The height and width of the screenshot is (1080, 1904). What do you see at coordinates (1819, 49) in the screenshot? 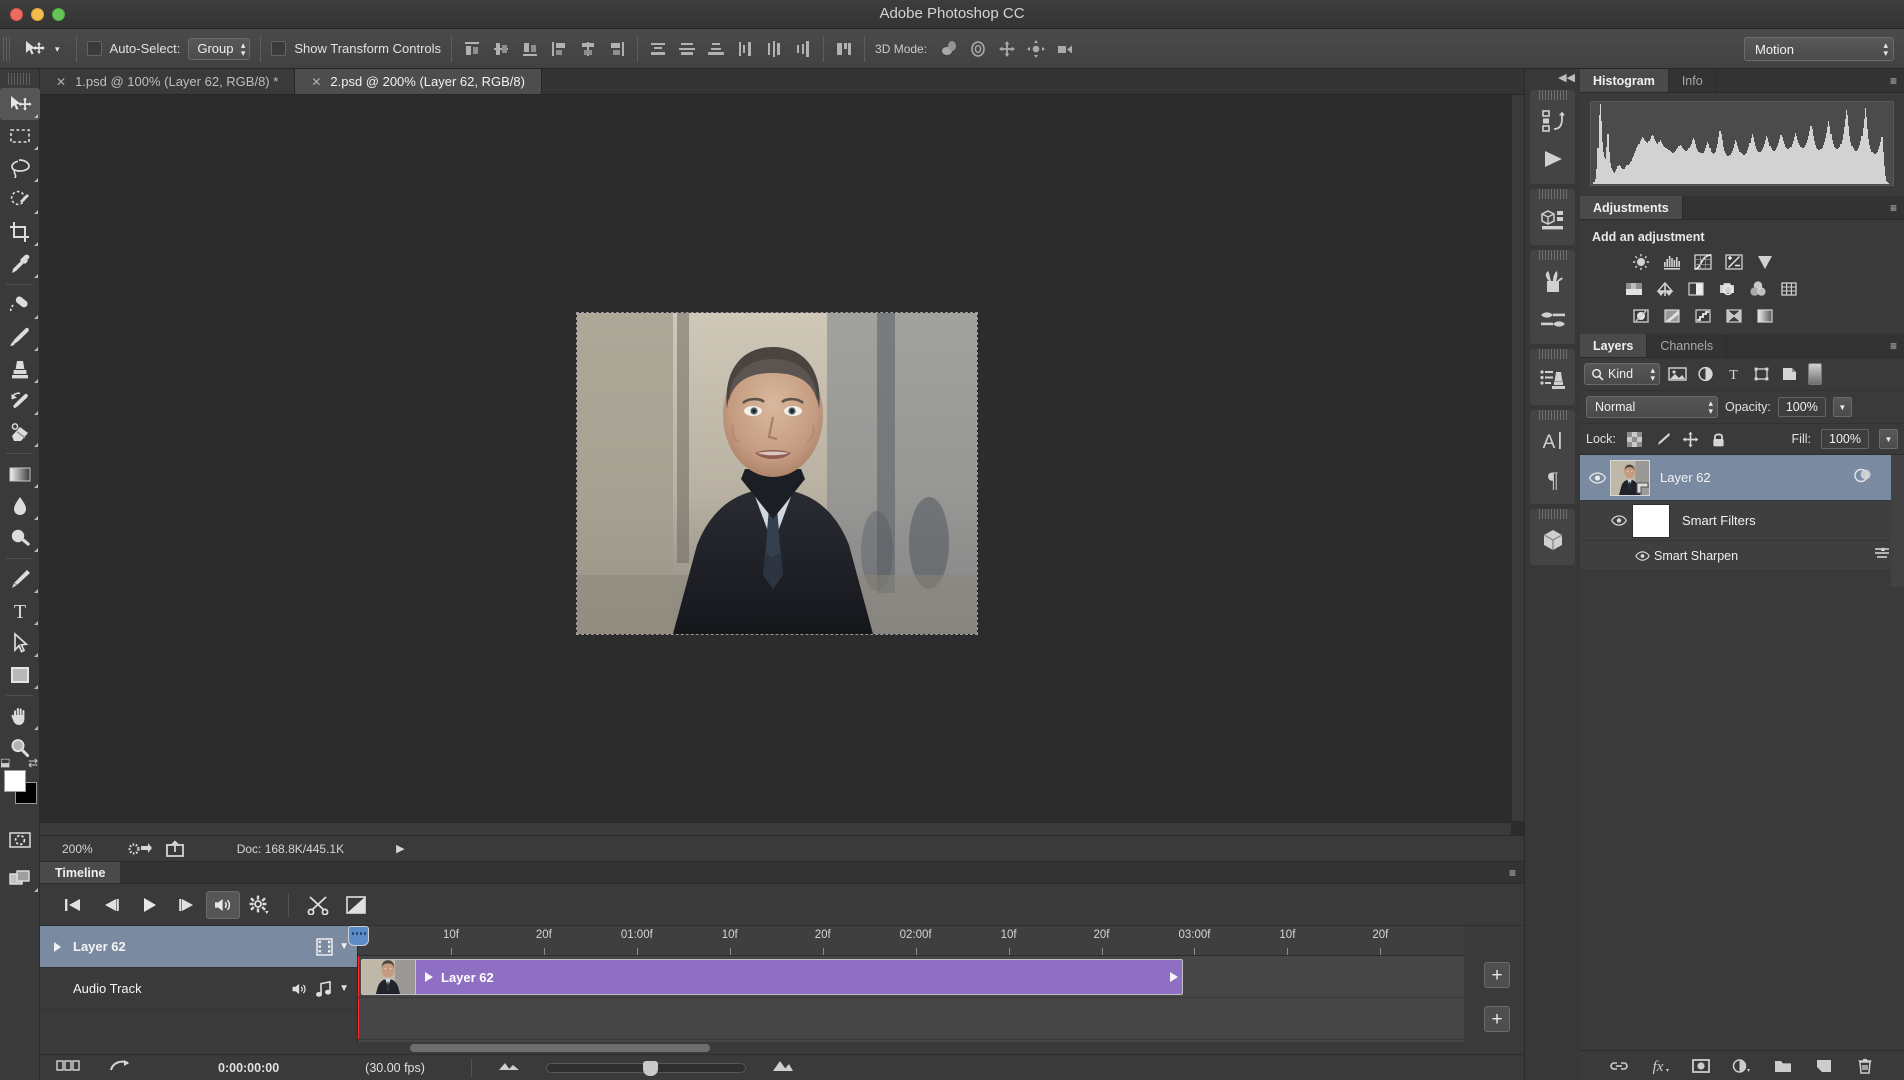
I see `workspace-select: Motion ▴ ▾` at bounding box center [1819, 49].